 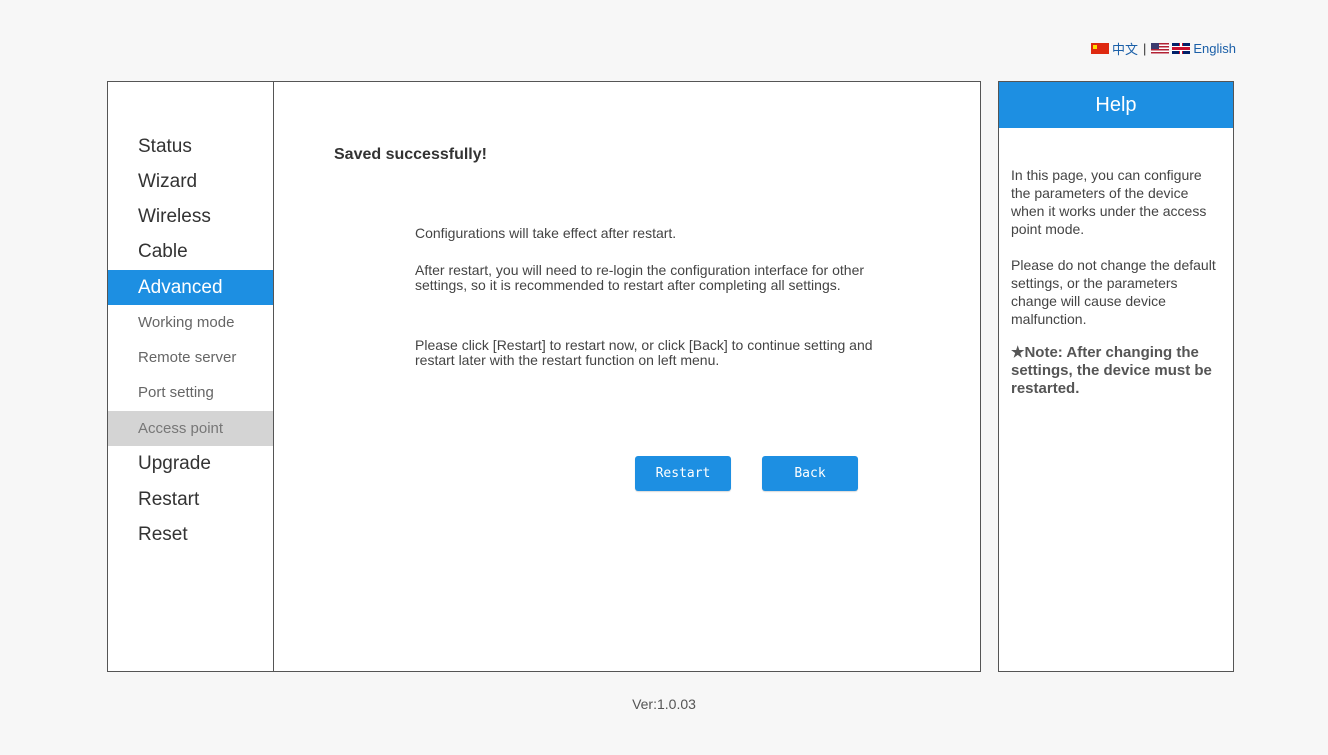 I want to click on sidebar-item-advanced: Advanced, so click(x=190, y=287).